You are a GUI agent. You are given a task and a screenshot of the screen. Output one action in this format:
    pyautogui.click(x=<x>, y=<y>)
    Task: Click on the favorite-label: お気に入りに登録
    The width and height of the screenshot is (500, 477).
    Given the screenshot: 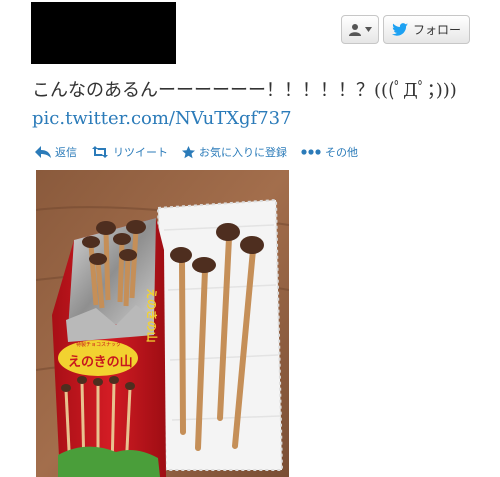 What is the action you would take?
    pyautogui.click(x=243, y=152)
    